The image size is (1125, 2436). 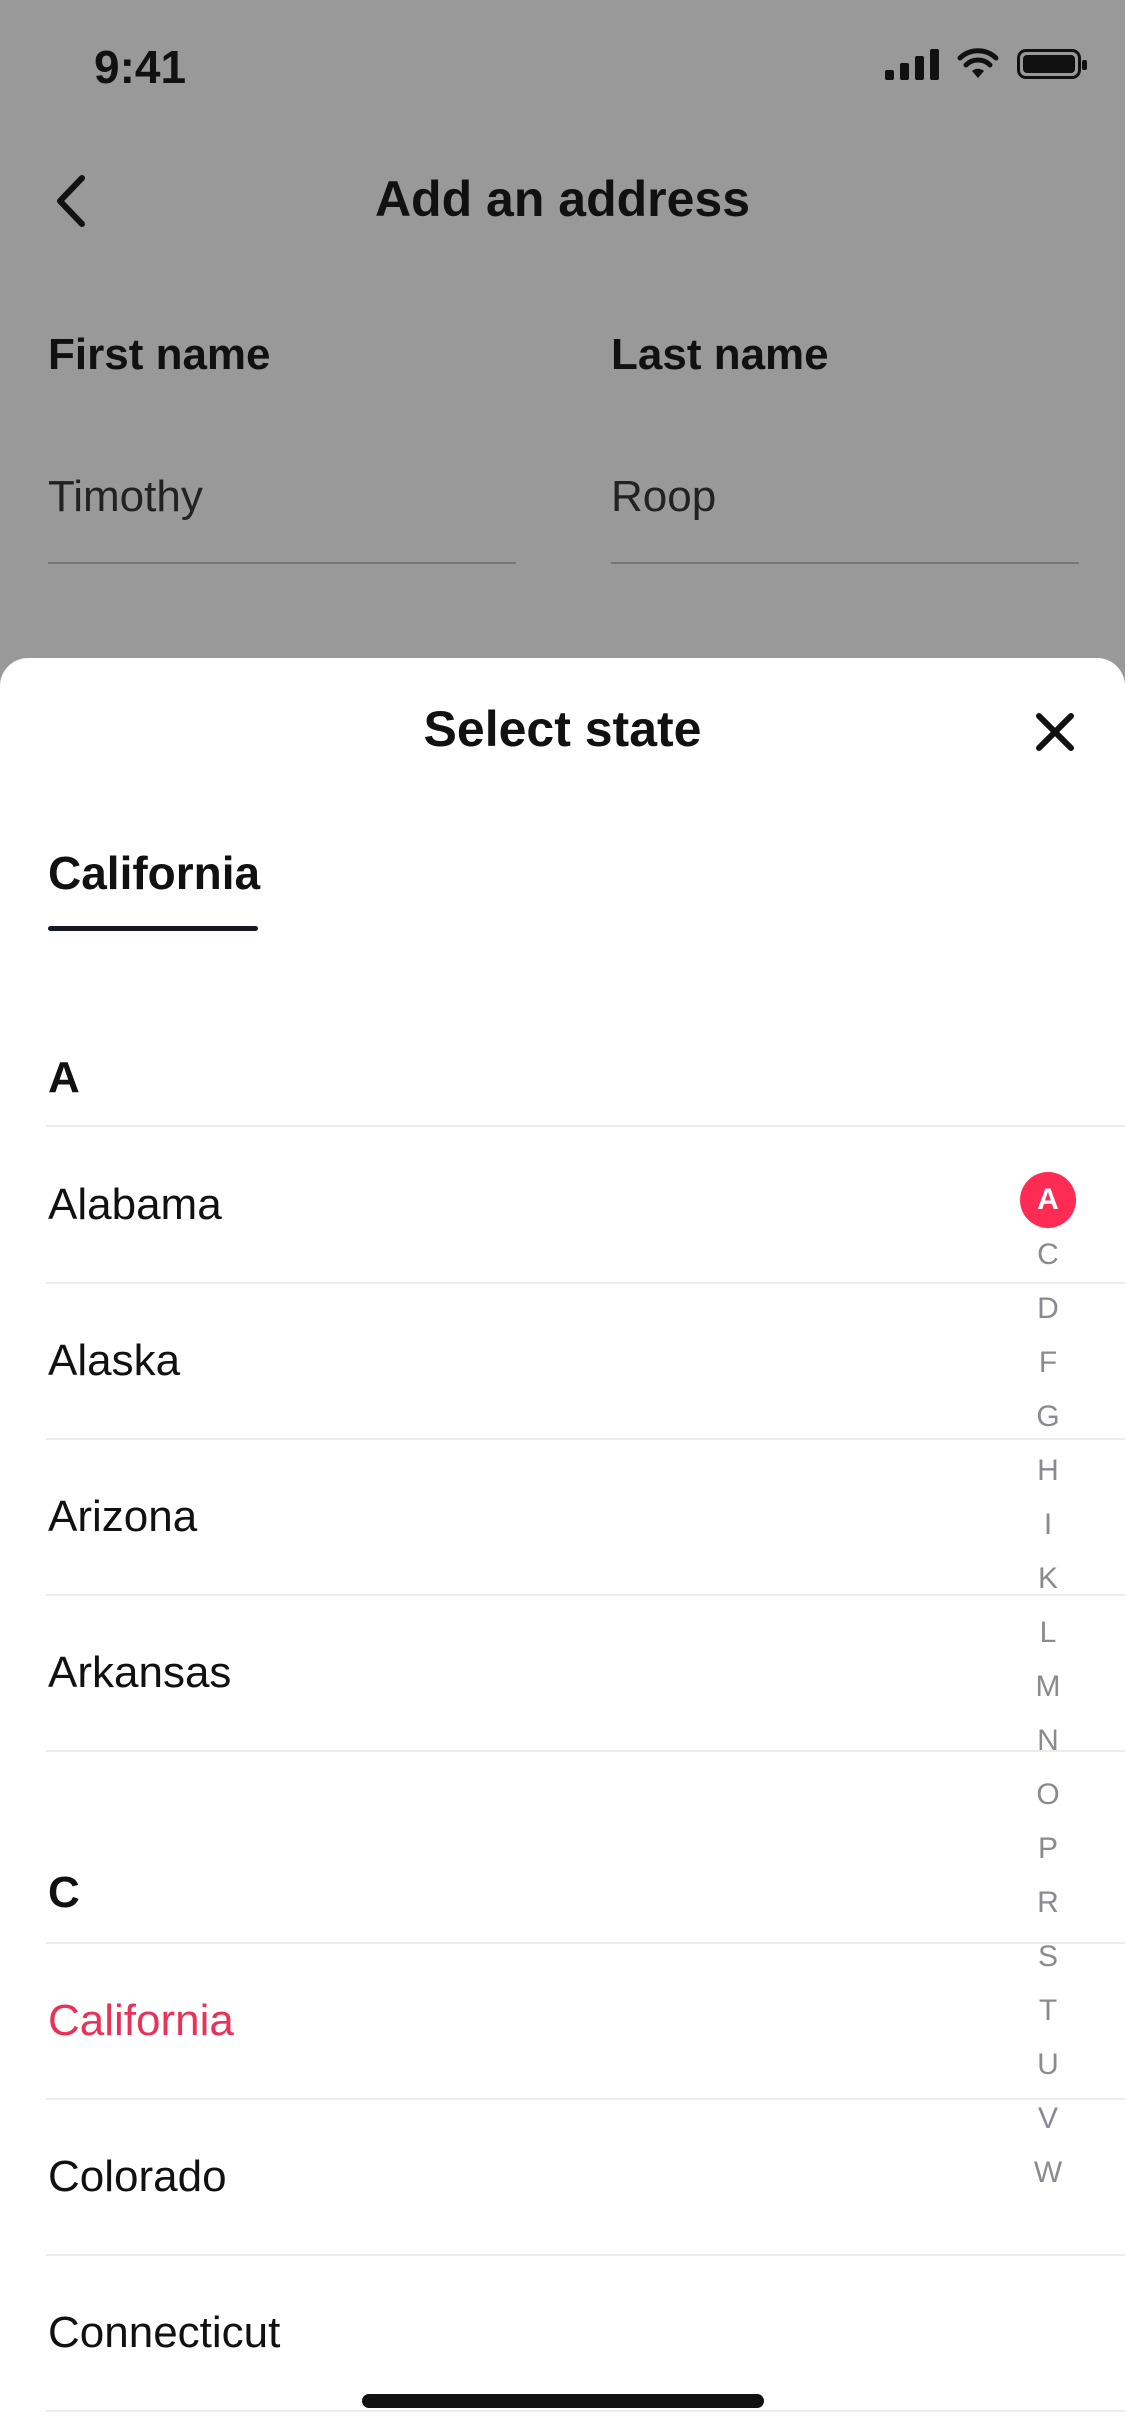 What do you see at coordinates (1048, 1255) in the screenshot?
I see `index-letter-c: C` at bounding box center [1048, 1255].